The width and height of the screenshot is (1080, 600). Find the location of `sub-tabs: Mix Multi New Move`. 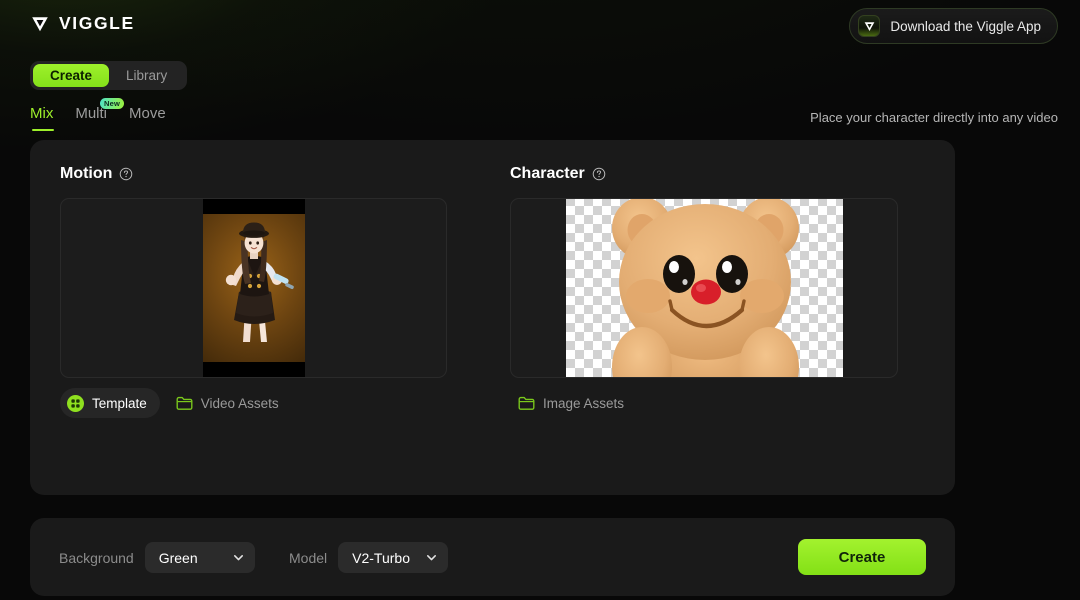

sub-tabs: Mix Multi New Move is located at coordinates (98, 114).